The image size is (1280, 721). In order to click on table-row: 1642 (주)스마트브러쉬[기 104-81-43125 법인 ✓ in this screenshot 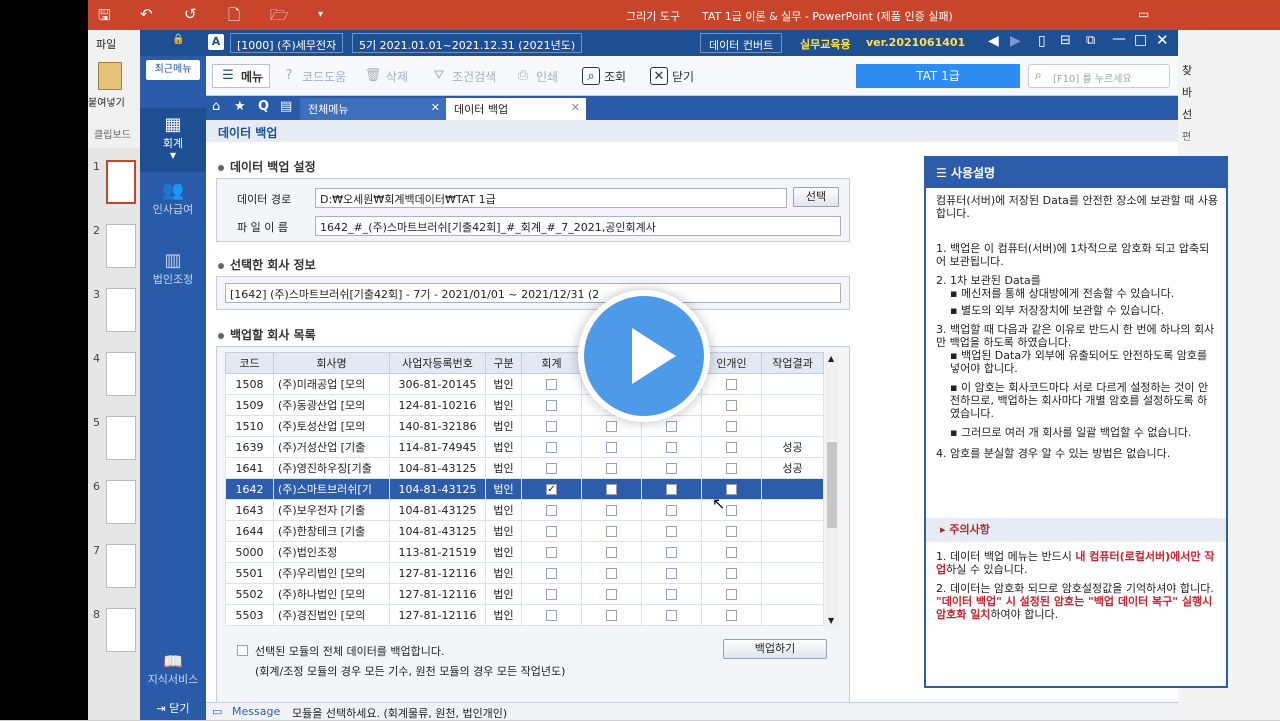, I will do `click(524, 489)`.